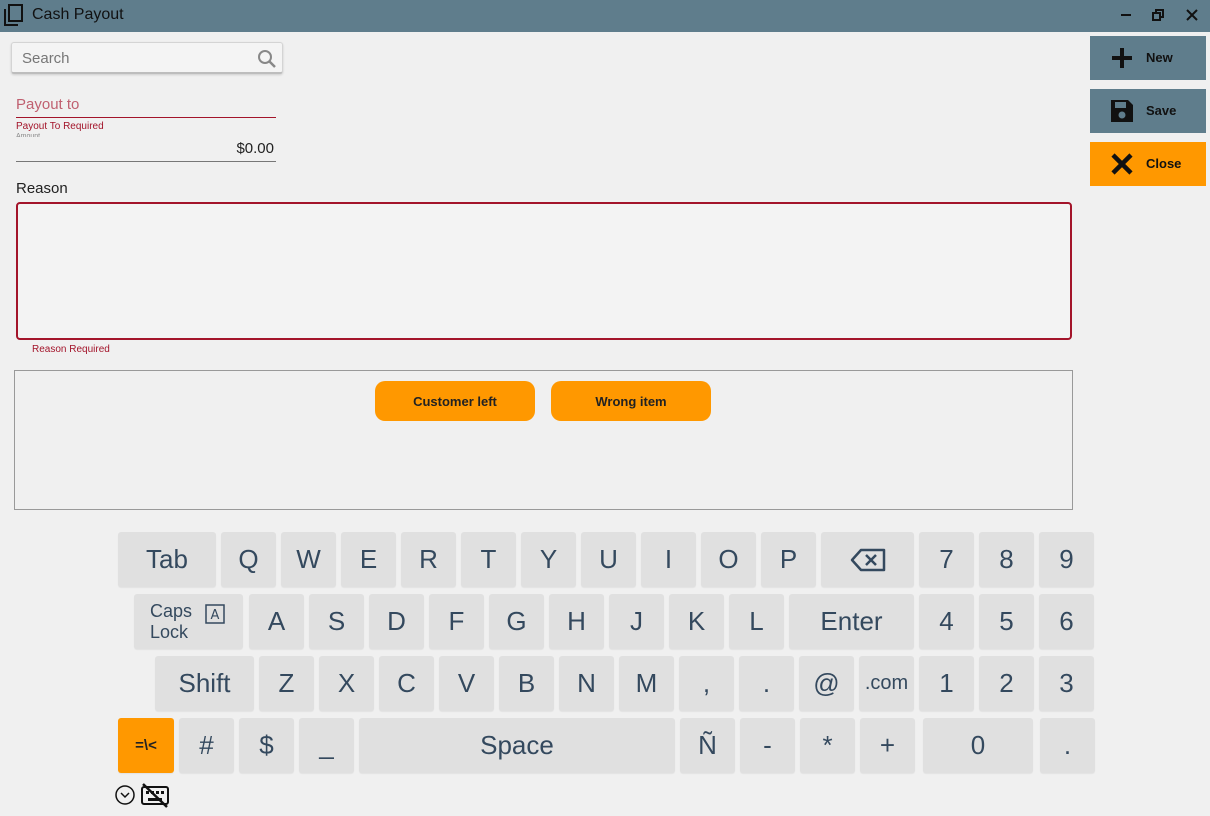 The image size is (1210, 816). Describe the element at coordinates (171, 610) in the screenshot. I see `caps-line-1: Caps` at that location.